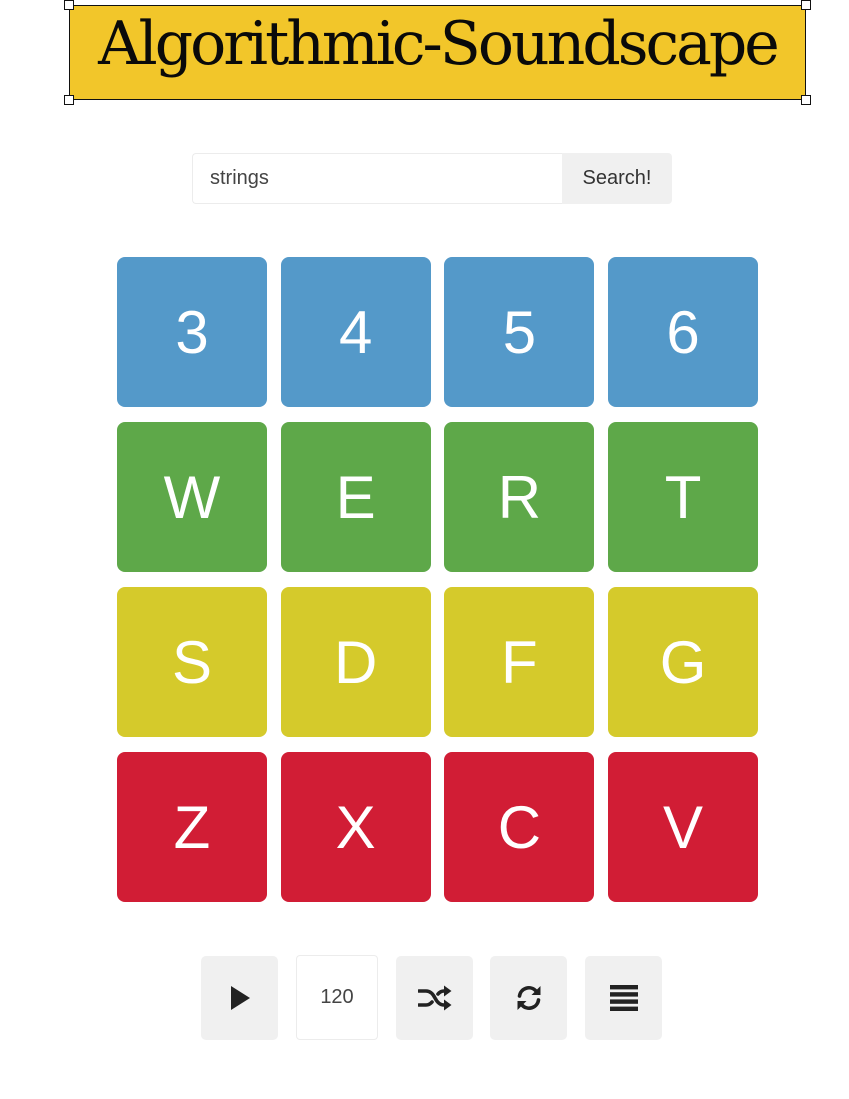  I want to click on pad-label: V, so click(683, 827).